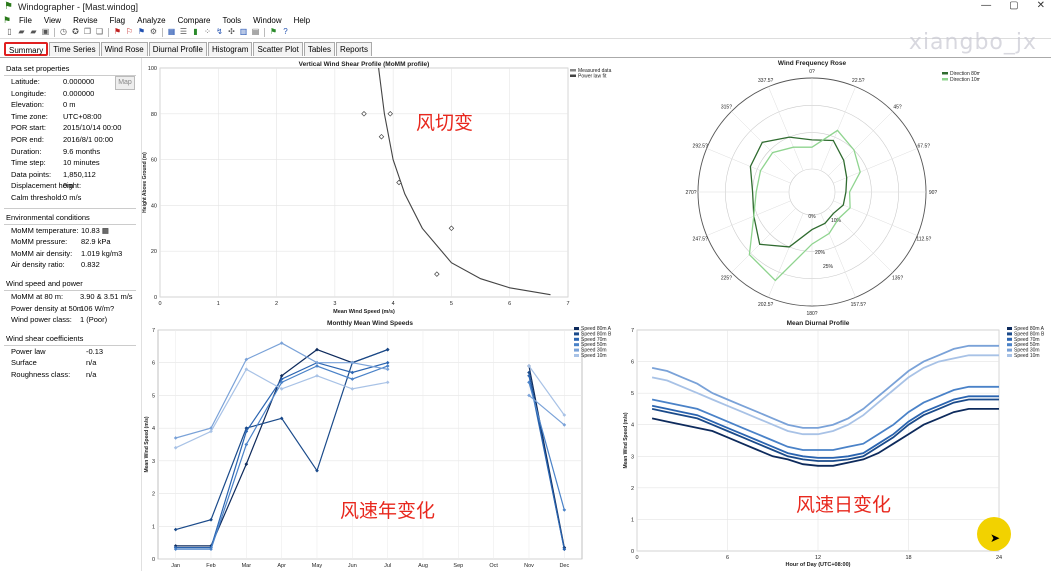 The height and width of the screenshot is (571, 1051). I want to click on open-folder-icon: ▰, so click(21, 32).